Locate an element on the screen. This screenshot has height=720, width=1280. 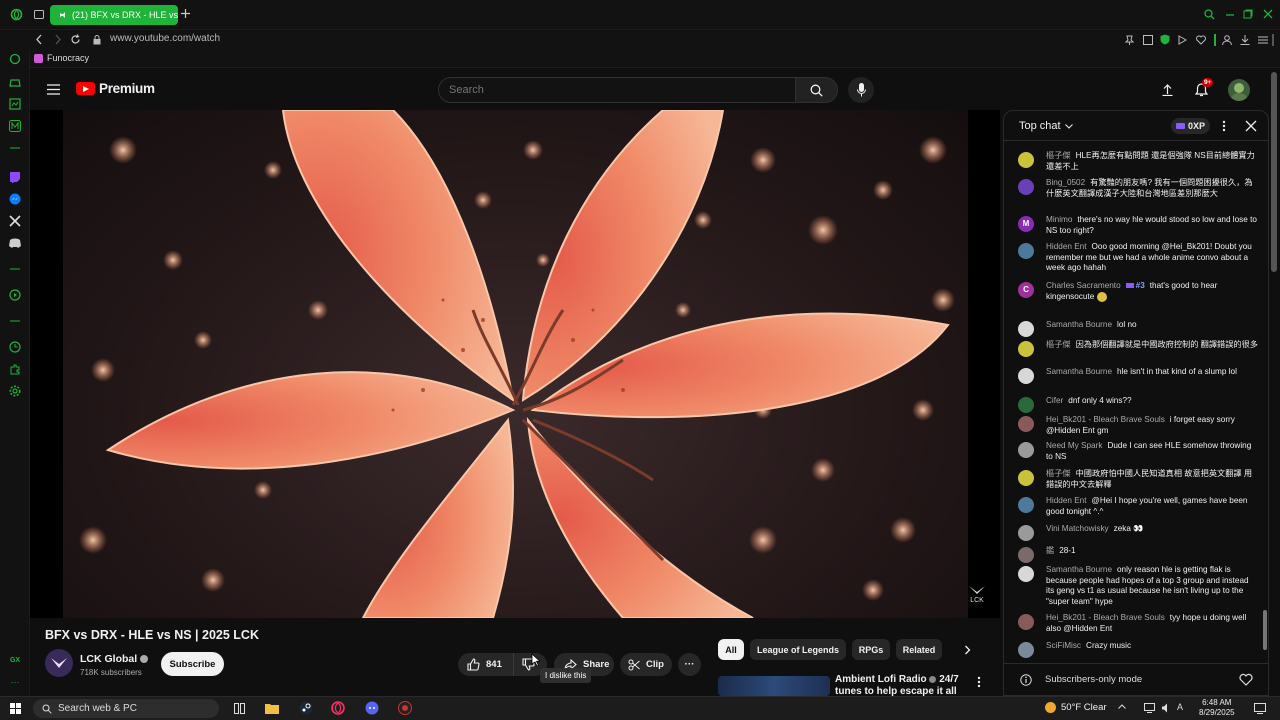
snapshot-icon is located at coordinates (1148, 40).